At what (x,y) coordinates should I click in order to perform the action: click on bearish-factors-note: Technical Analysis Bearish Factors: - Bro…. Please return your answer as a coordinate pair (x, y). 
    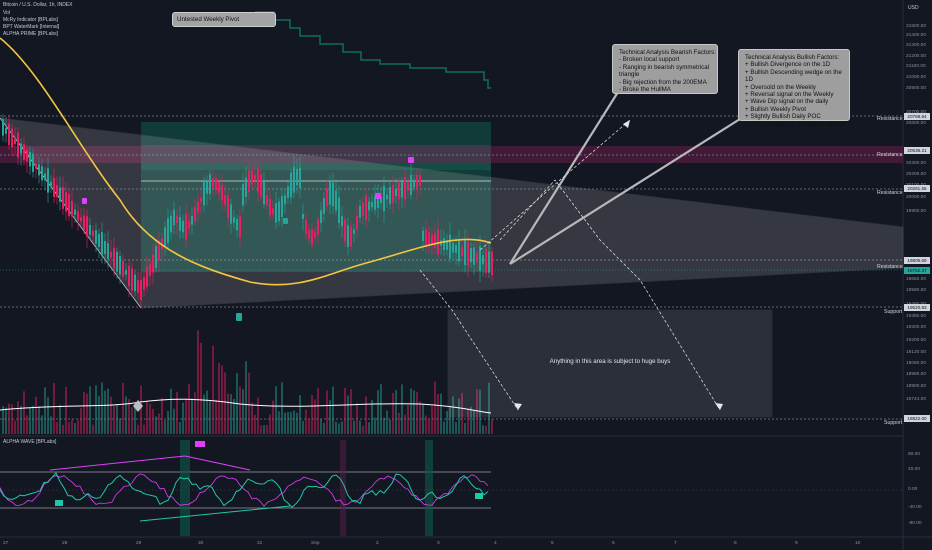
    Looking at the image, I should click on (665, 69).